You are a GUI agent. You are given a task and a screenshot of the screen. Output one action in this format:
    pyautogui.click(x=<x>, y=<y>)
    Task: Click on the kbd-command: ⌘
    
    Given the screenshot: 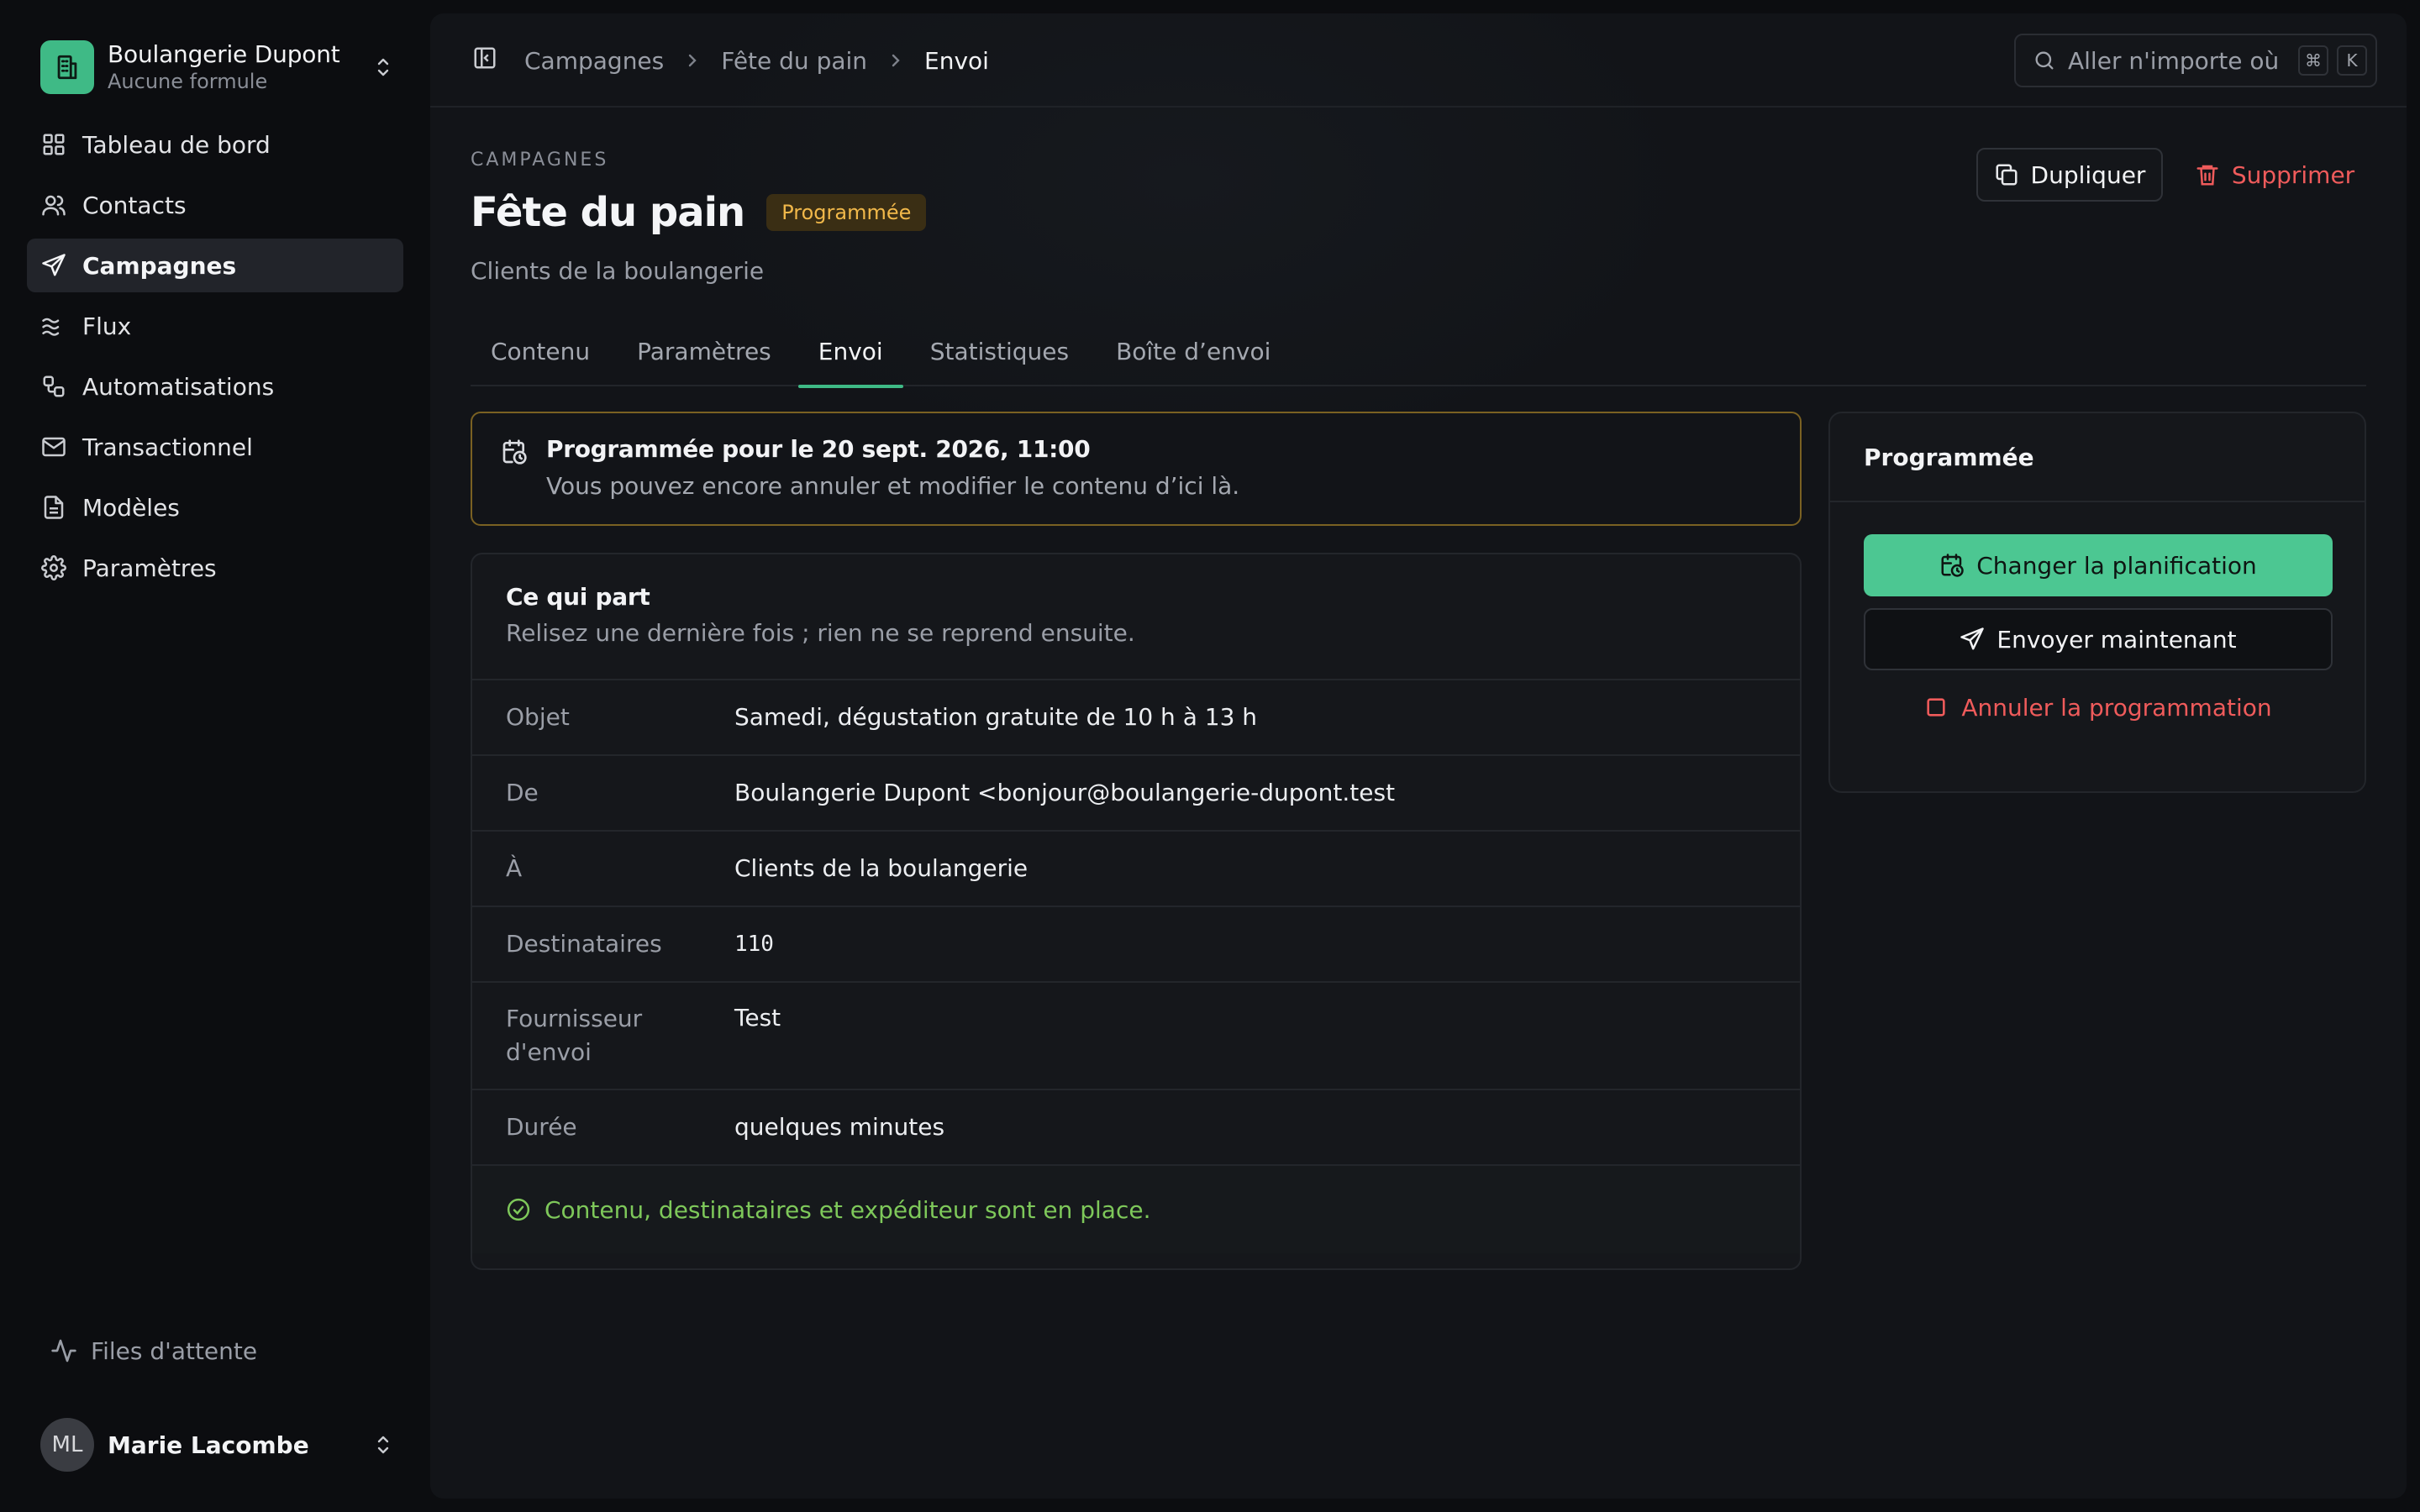 What is the action you would take?
    pyautogui.click(x=2313, y=60)
    